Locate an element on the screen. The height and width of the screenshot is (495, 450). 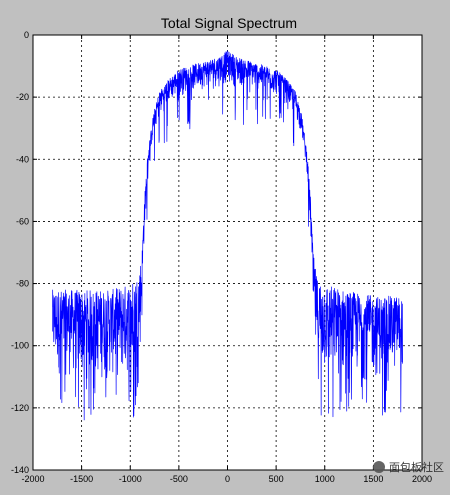
watermark-logo-icon is located at coordinates (379, 467).